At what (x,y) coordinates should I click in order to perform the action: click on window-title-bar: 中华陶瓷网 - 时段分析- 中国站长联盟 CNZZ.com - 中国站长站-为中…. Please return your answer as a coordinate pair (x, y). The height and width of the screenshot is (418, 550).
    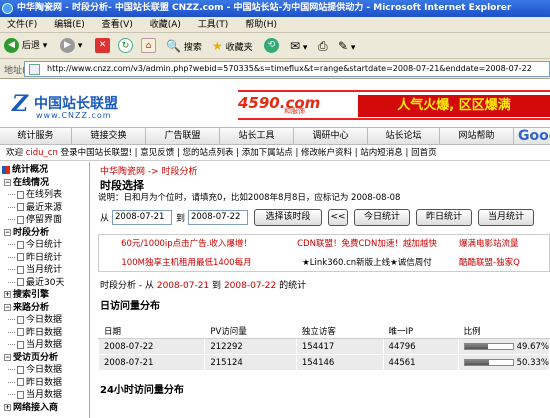
    Looking at the image, I should click on (275, 8).